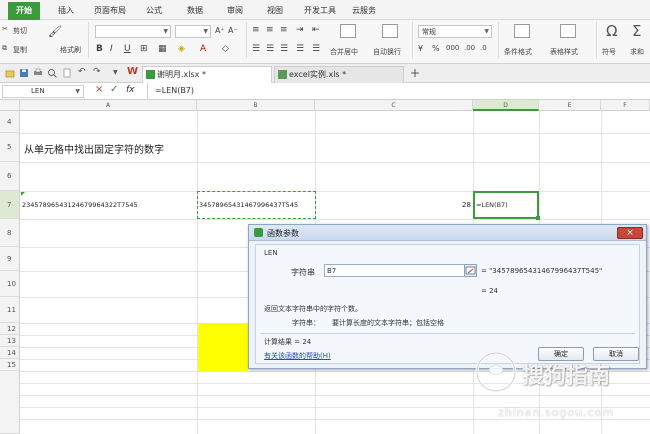 The width and height of the screenshot is (650, 434). Describe the element at coordinates (316, 30) in the screenshot. I see `outdent-icon: ⇤` at that location.